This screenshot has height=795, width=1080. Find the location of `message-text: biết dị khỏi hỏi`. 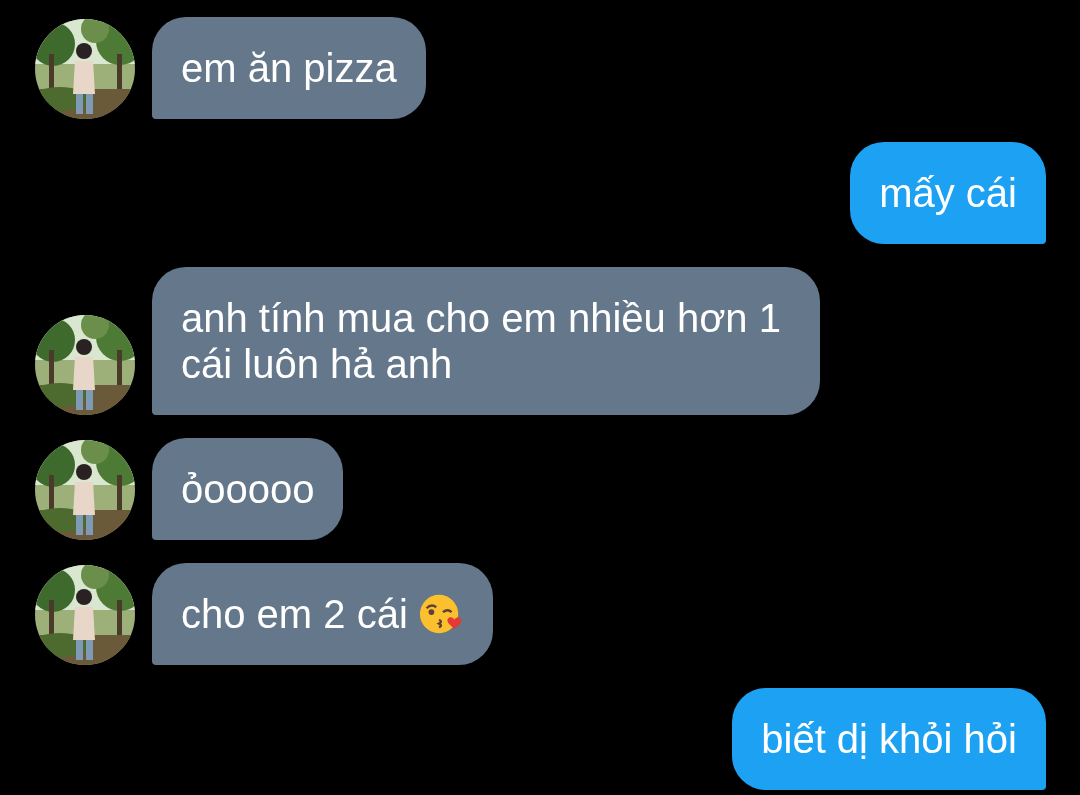

message-text: biết dị khỏi hỏi is located at coordinates (889, 739).